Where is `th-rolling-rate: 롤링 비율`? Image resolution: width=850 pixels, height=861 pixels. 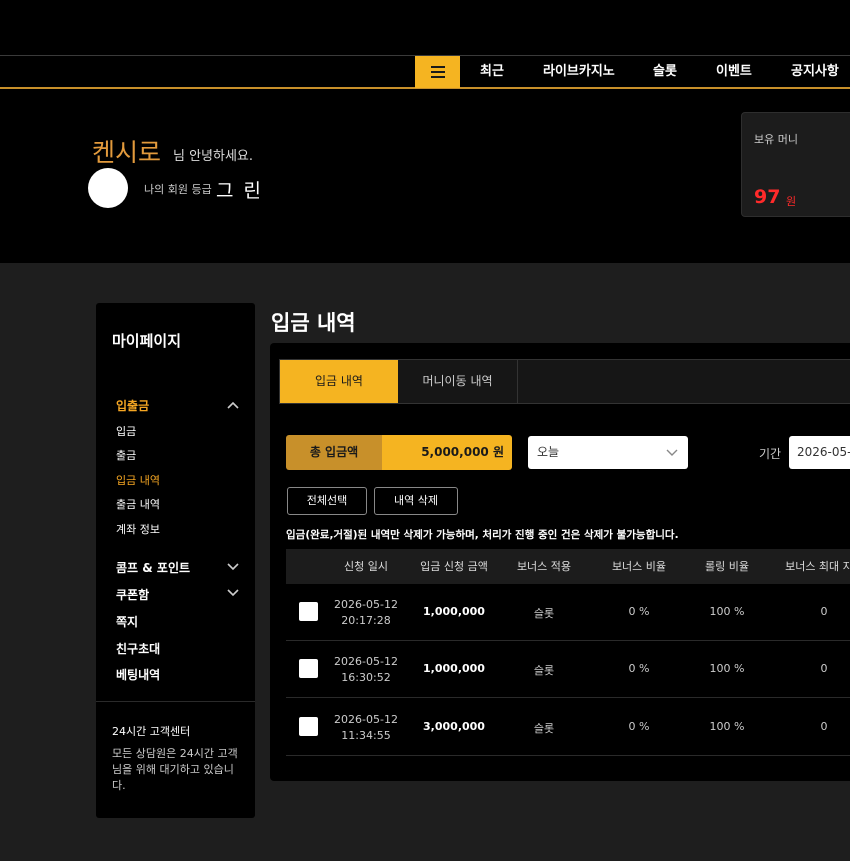
th-rolling-rate: 롤링 비율 is located at coordinates (727, 566).